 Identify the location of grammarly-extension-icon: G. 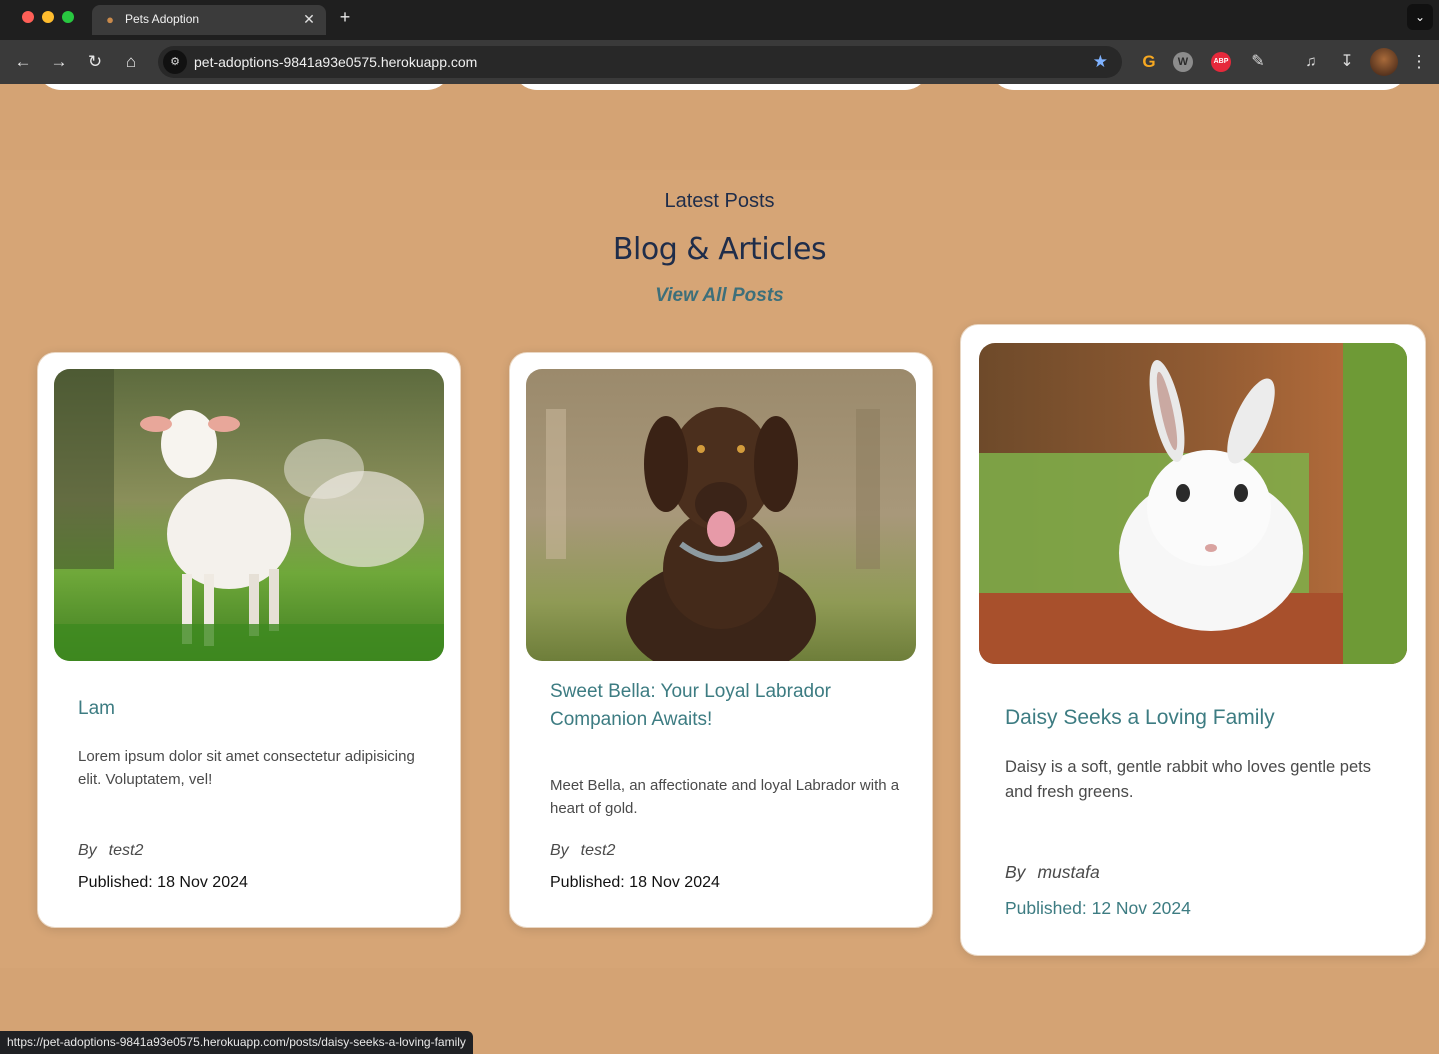
(1149, 62).